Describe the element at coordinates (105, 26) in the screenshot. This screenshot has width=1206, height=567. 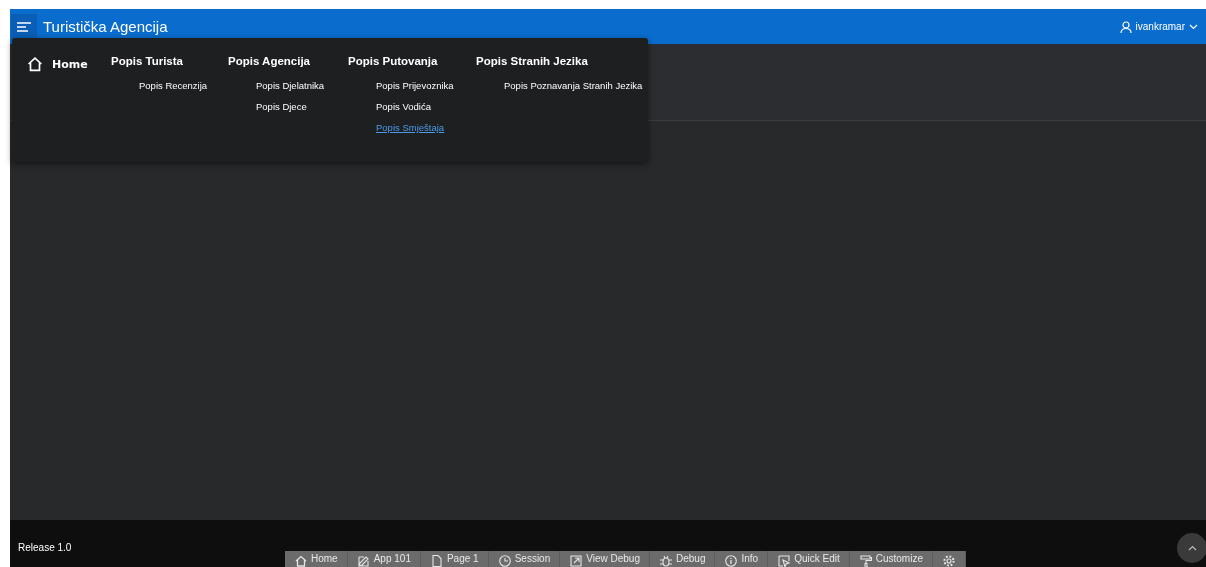
I see `app-title: Turistička Agencija` at that location.